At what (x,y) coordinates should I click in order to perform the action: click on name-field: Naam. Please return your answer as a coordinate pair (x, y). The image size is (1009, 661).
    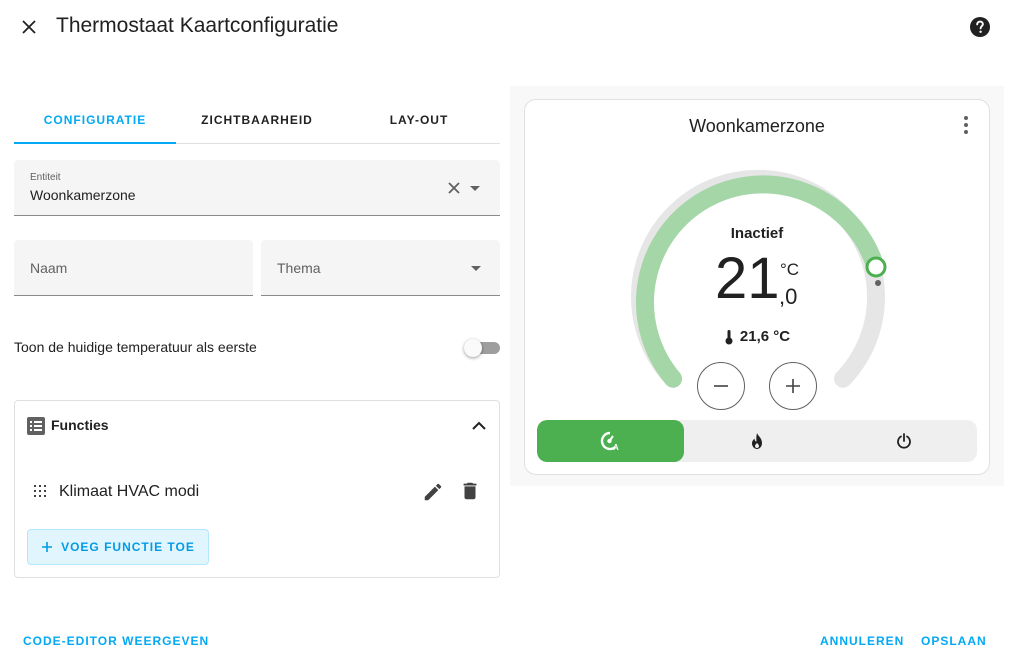
    Looking at the image, I should click on (133, 268).